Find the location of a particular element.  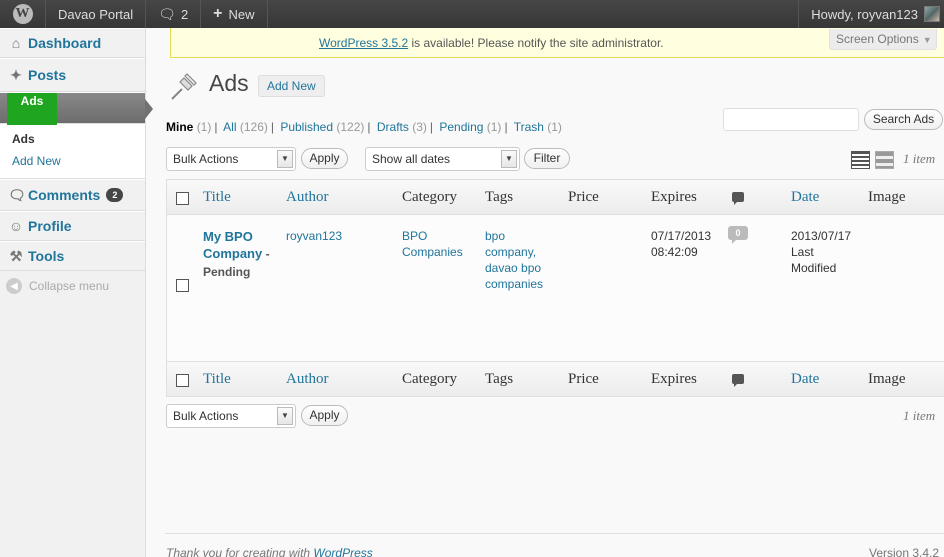

date-filter-select: Show all dates ▼ is located at coordinates (442, 159).